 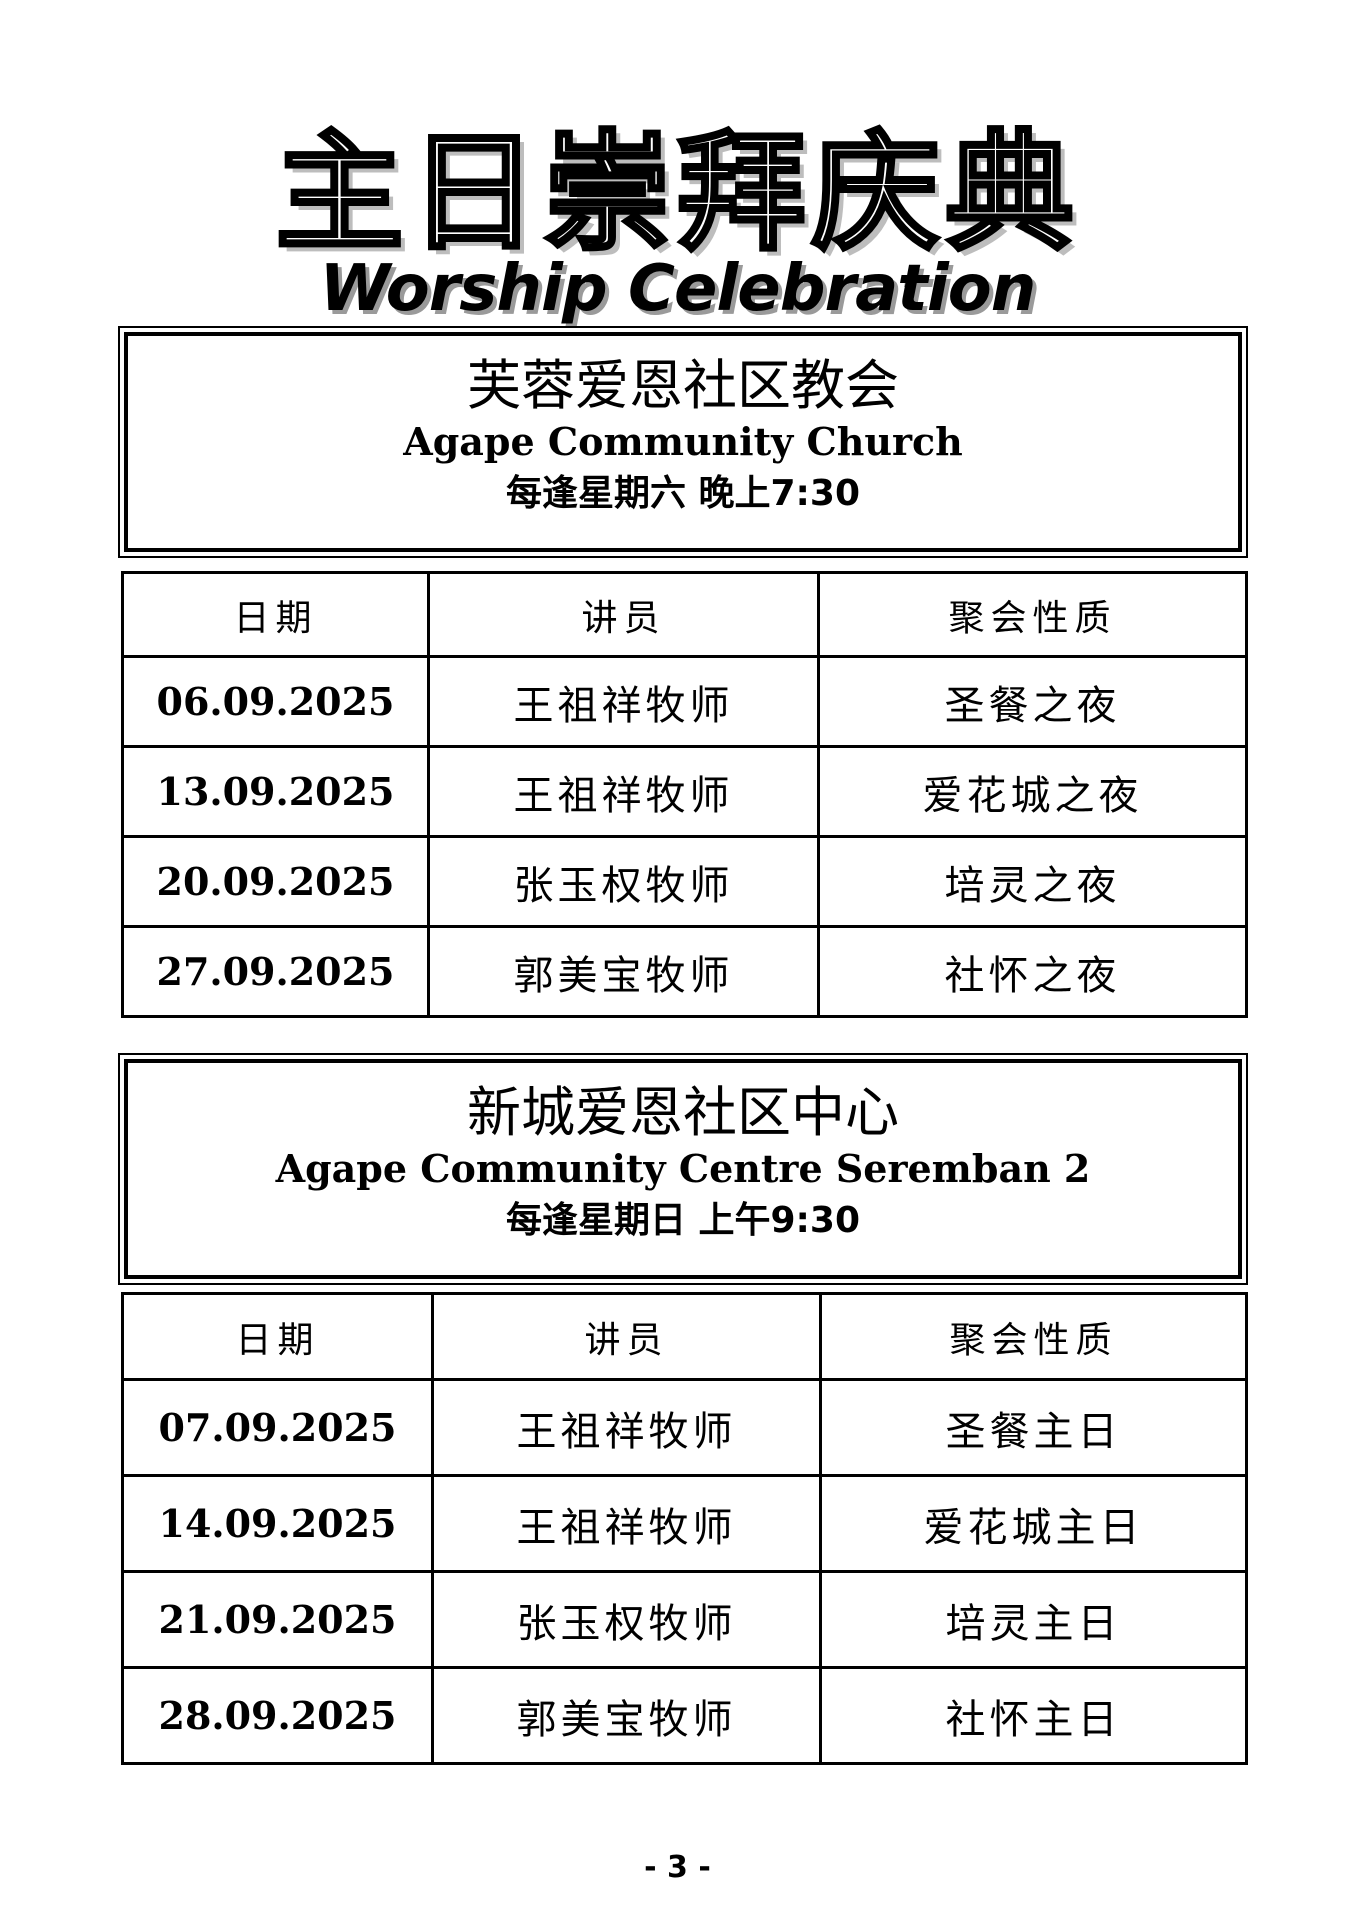 I want to click on page-header: 主日崇拜庆典 Worship Celebration, so click(x=677, y=222).